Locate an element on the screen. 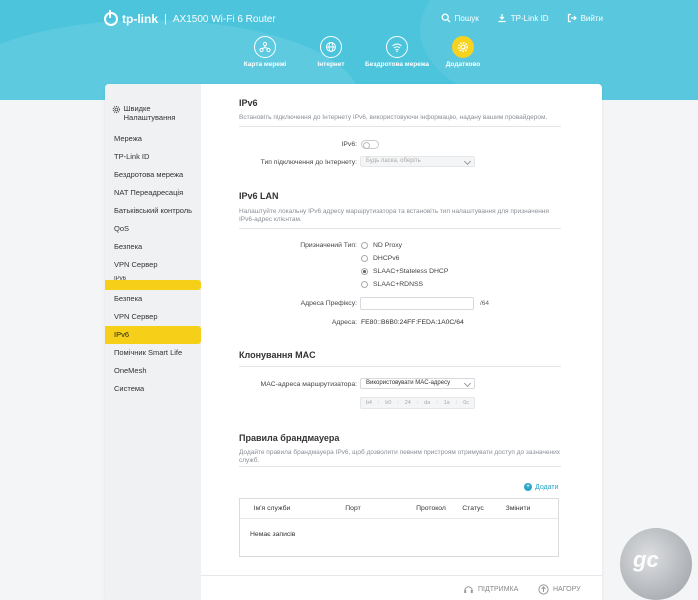  wifi-icon is located at coordinates (397, 48).